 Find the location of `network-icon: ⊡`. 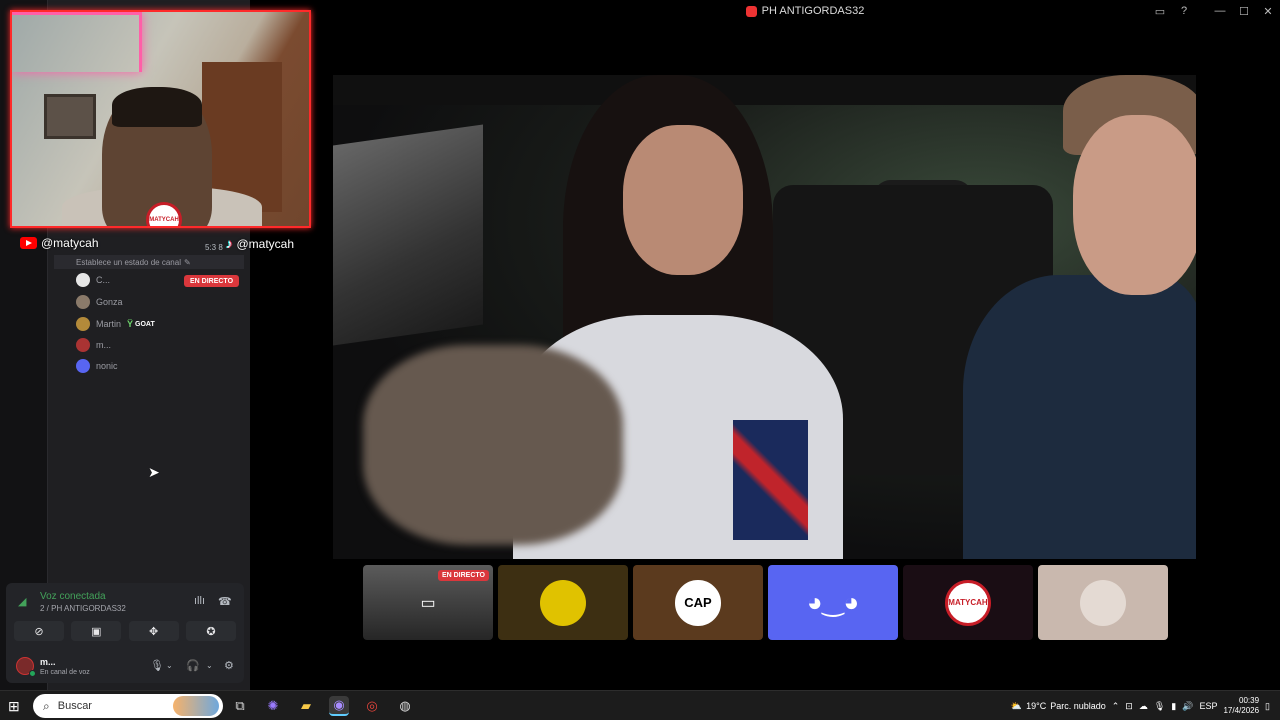

network-icon: ⊡ is located at coordinates (1129, 706).